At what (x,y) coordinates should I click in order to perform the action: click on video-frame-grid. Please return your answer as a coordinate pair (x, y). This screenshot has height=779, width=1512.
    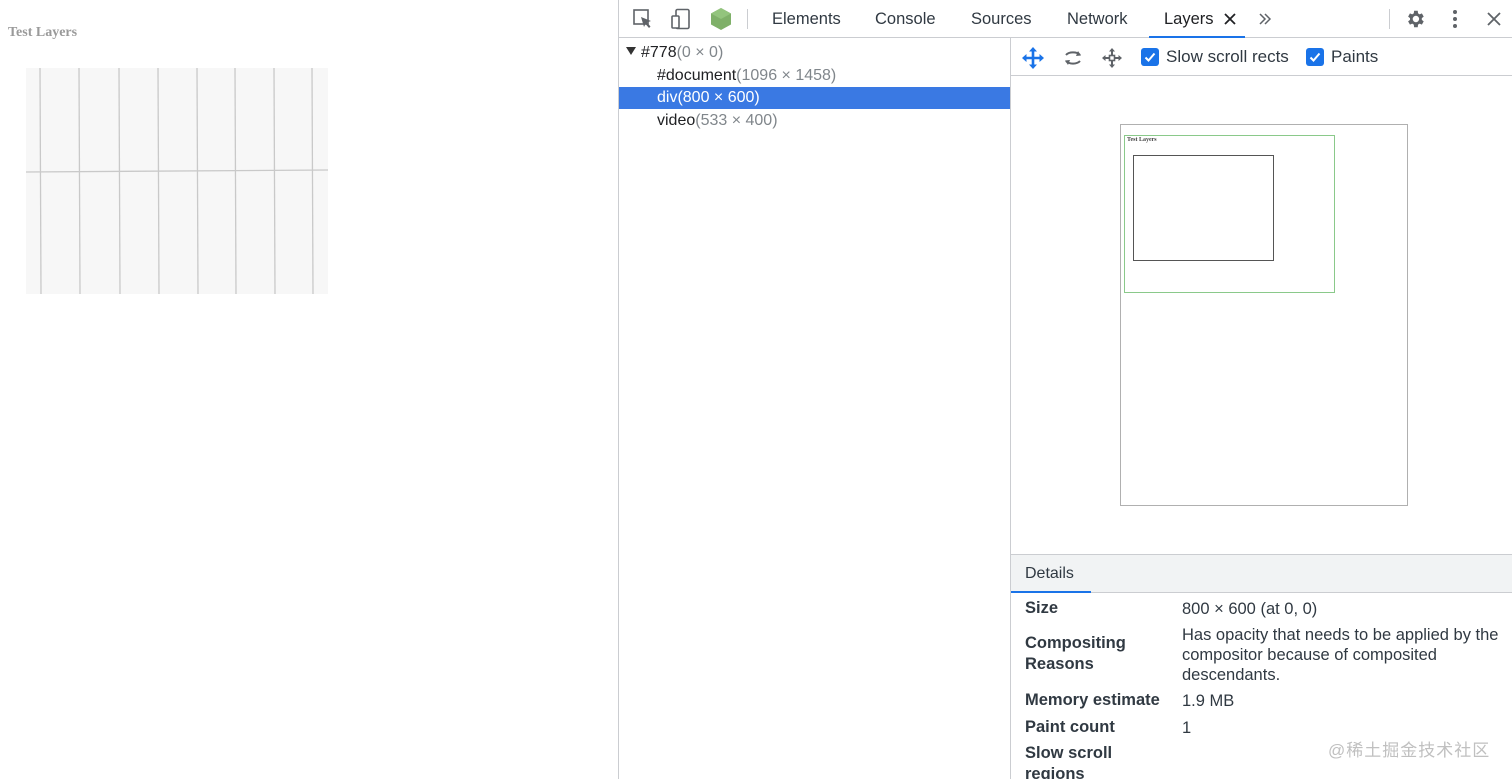
    Looking at the image, I should click on (177, 181).